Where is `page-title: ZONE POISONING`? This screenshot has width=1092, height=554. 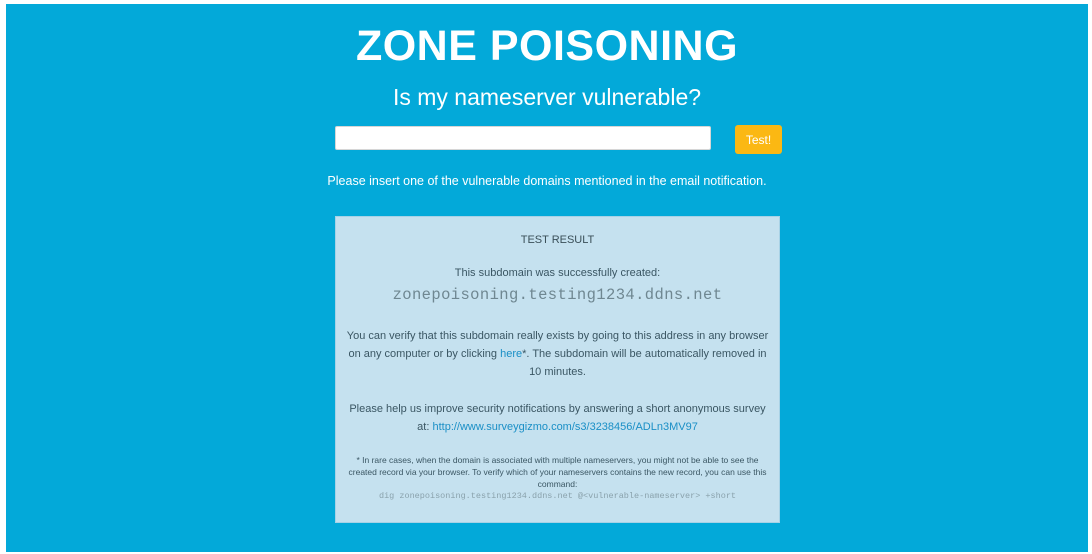 page-title: ZONE POISONING is located at coordinates (547, 46).